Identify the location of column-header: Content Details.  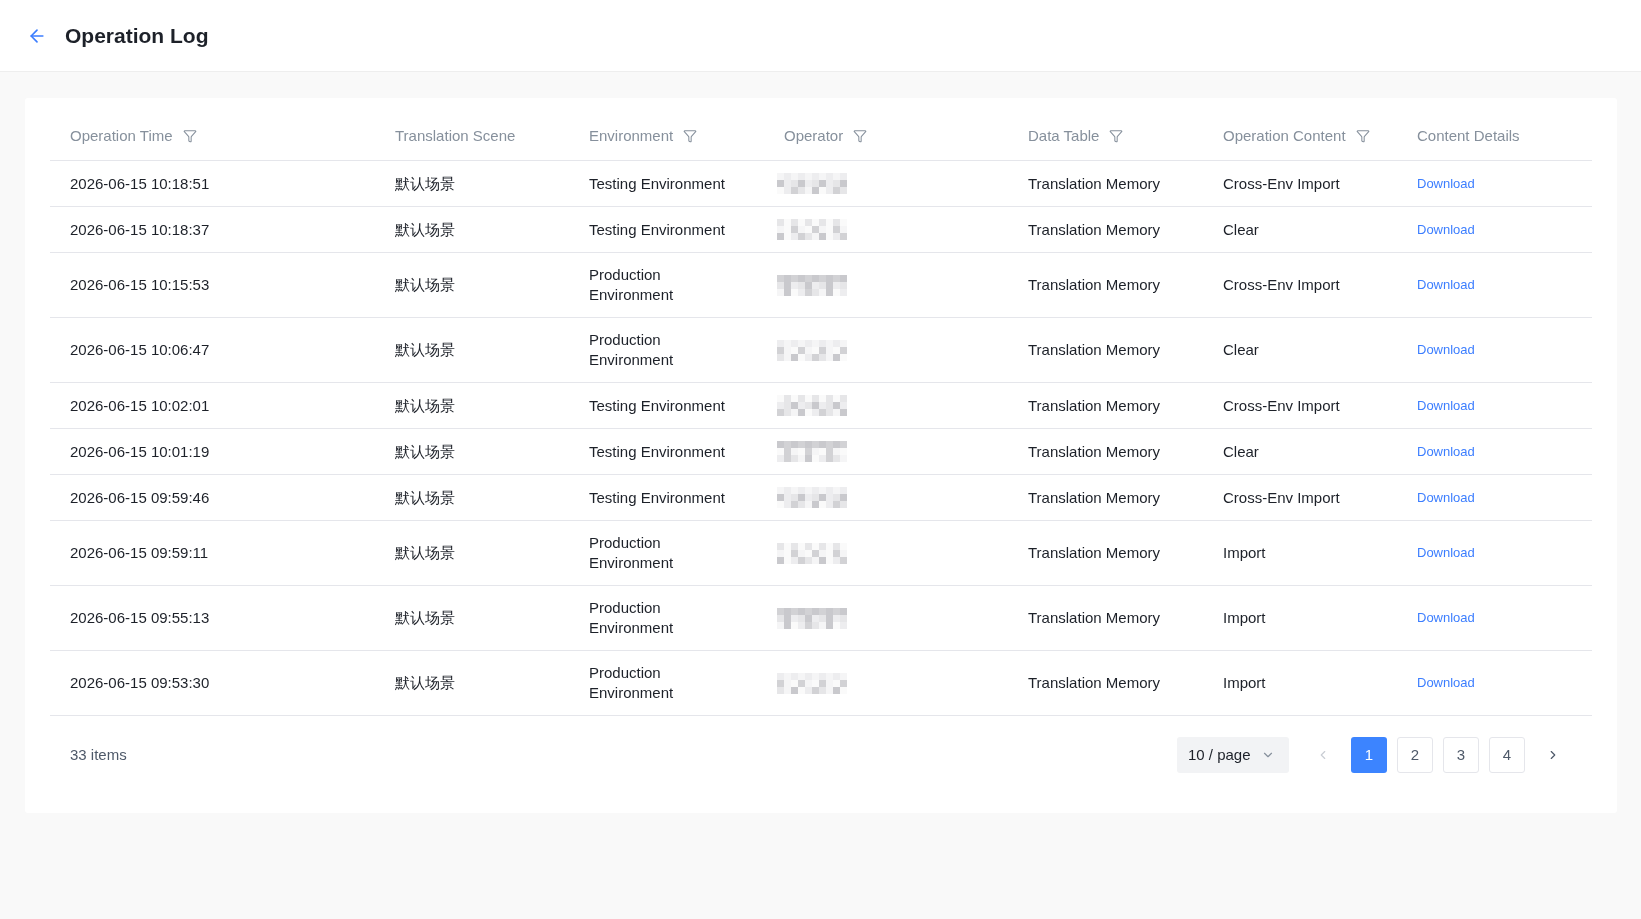
(1468, 136).